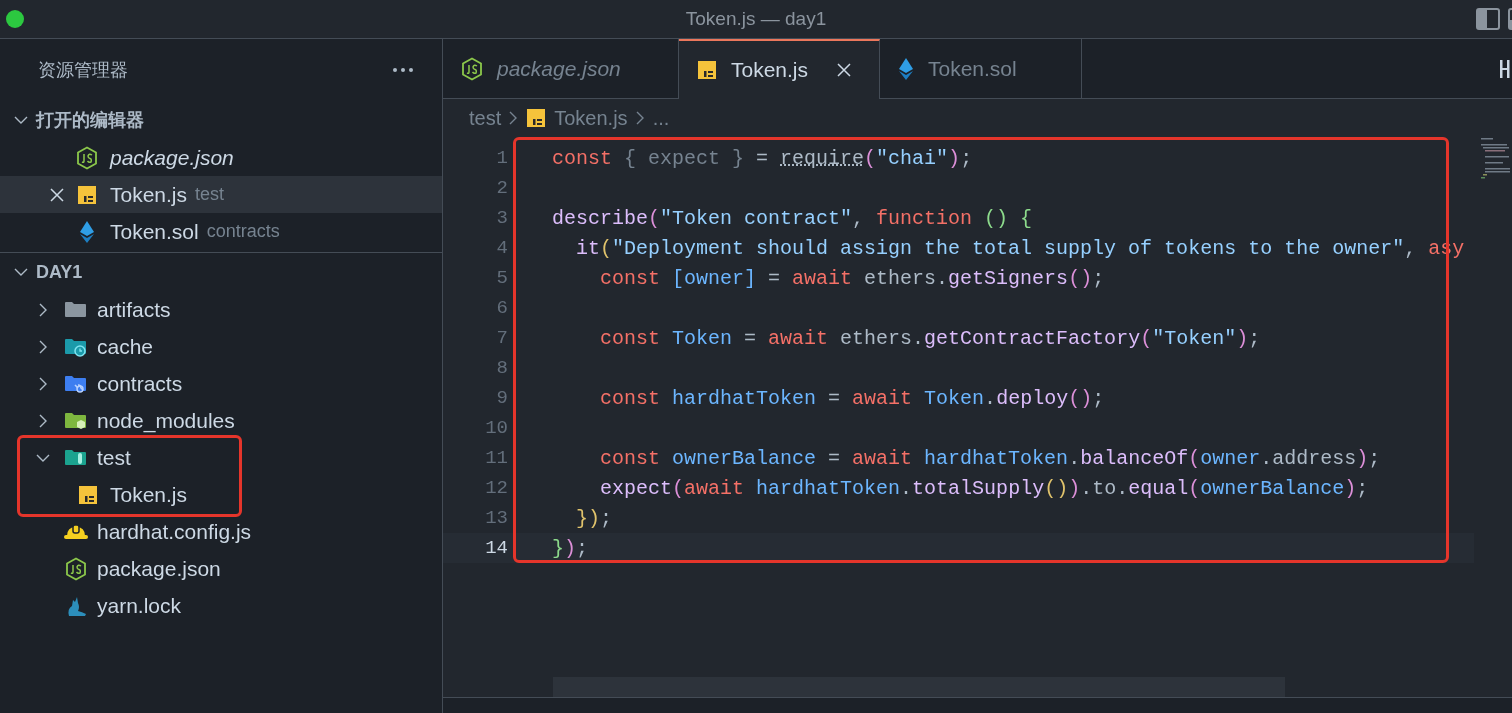 This screenshot has height=713, width=1512. What do you see at coordinates (76, 420) in the screenshot?
I see `hexagon-folder-icon` at bounding box center [76, 420].